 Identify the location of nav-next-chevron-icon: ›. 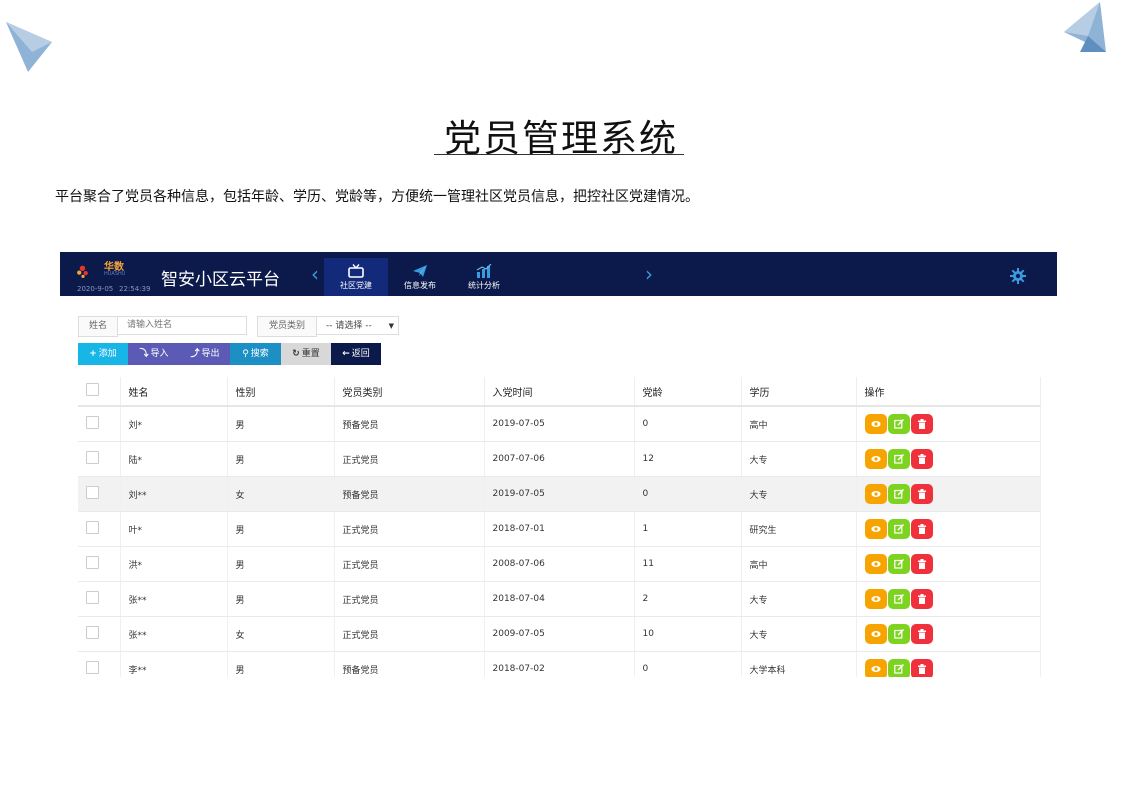
(649, 274).